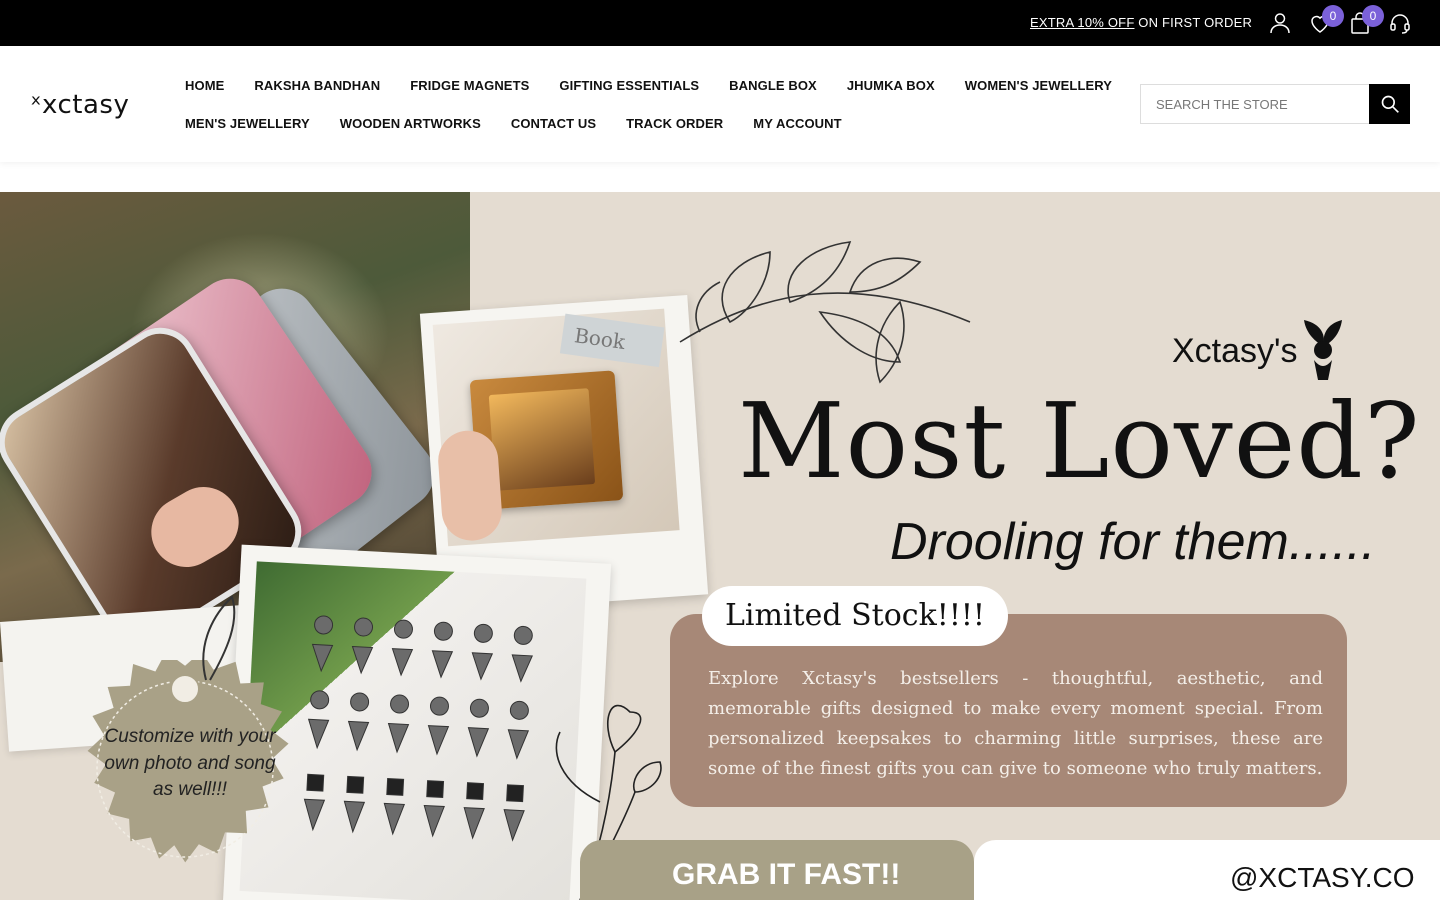 This screenshot has width=1440, height=900. I want to click on leaf-branch-art, so click(825, 312).